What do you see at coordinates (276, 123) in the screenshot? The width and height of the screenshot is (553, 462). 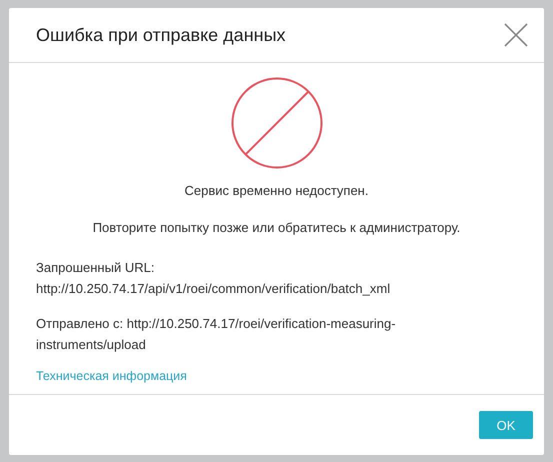 I see `prohibited-icon` at bounding box center [276, 123].